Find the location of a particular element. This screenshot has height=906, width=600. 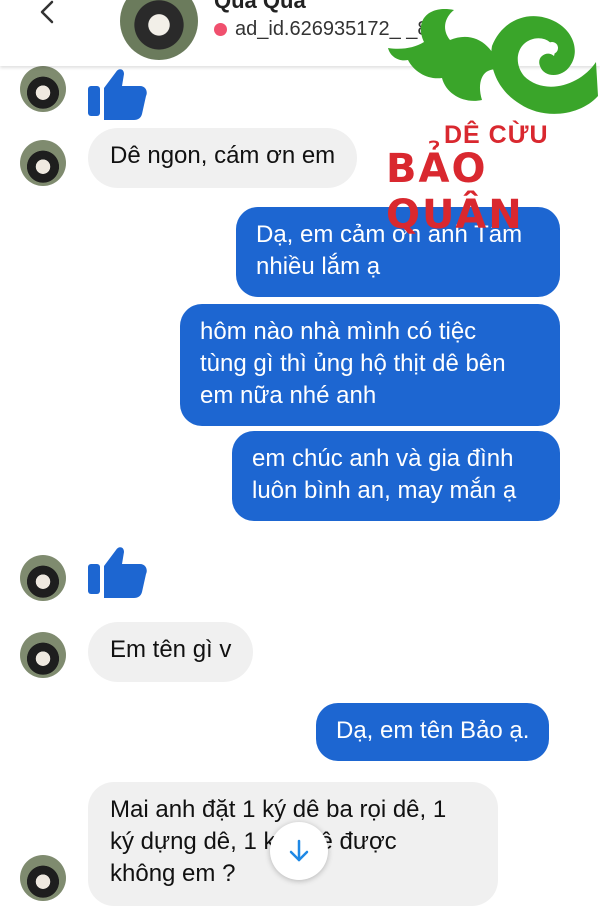

contact-name: Qua Qua is located at coordinates (260, 7).